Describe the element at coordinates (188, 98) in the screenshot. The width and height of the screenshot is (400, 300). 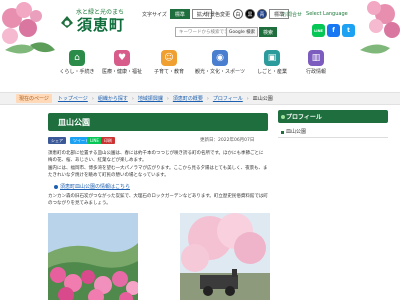
I see `breadcrumb-link-overview: 須恵町の概要` at that location.